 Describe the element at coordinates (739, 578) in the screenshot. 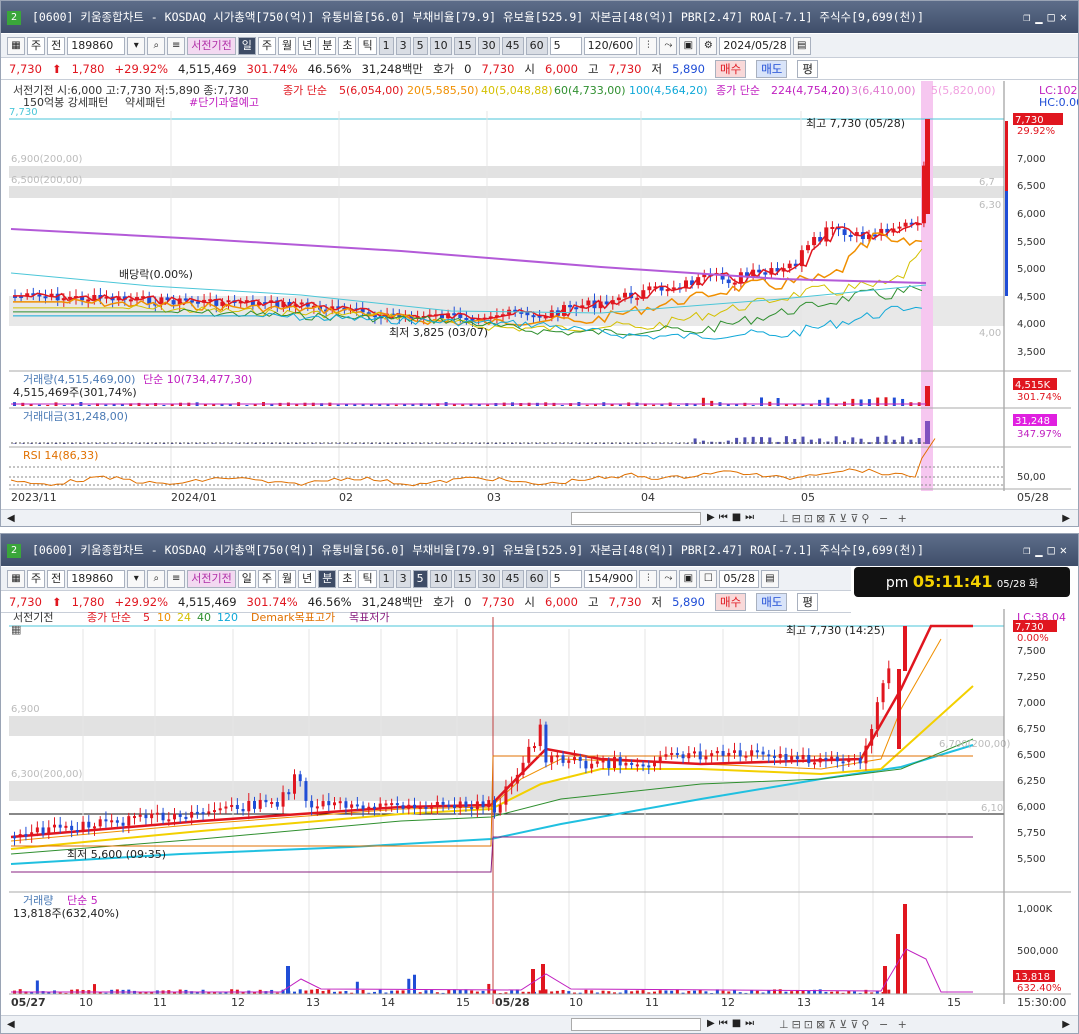

I see `date-input: 05/28` at that location.